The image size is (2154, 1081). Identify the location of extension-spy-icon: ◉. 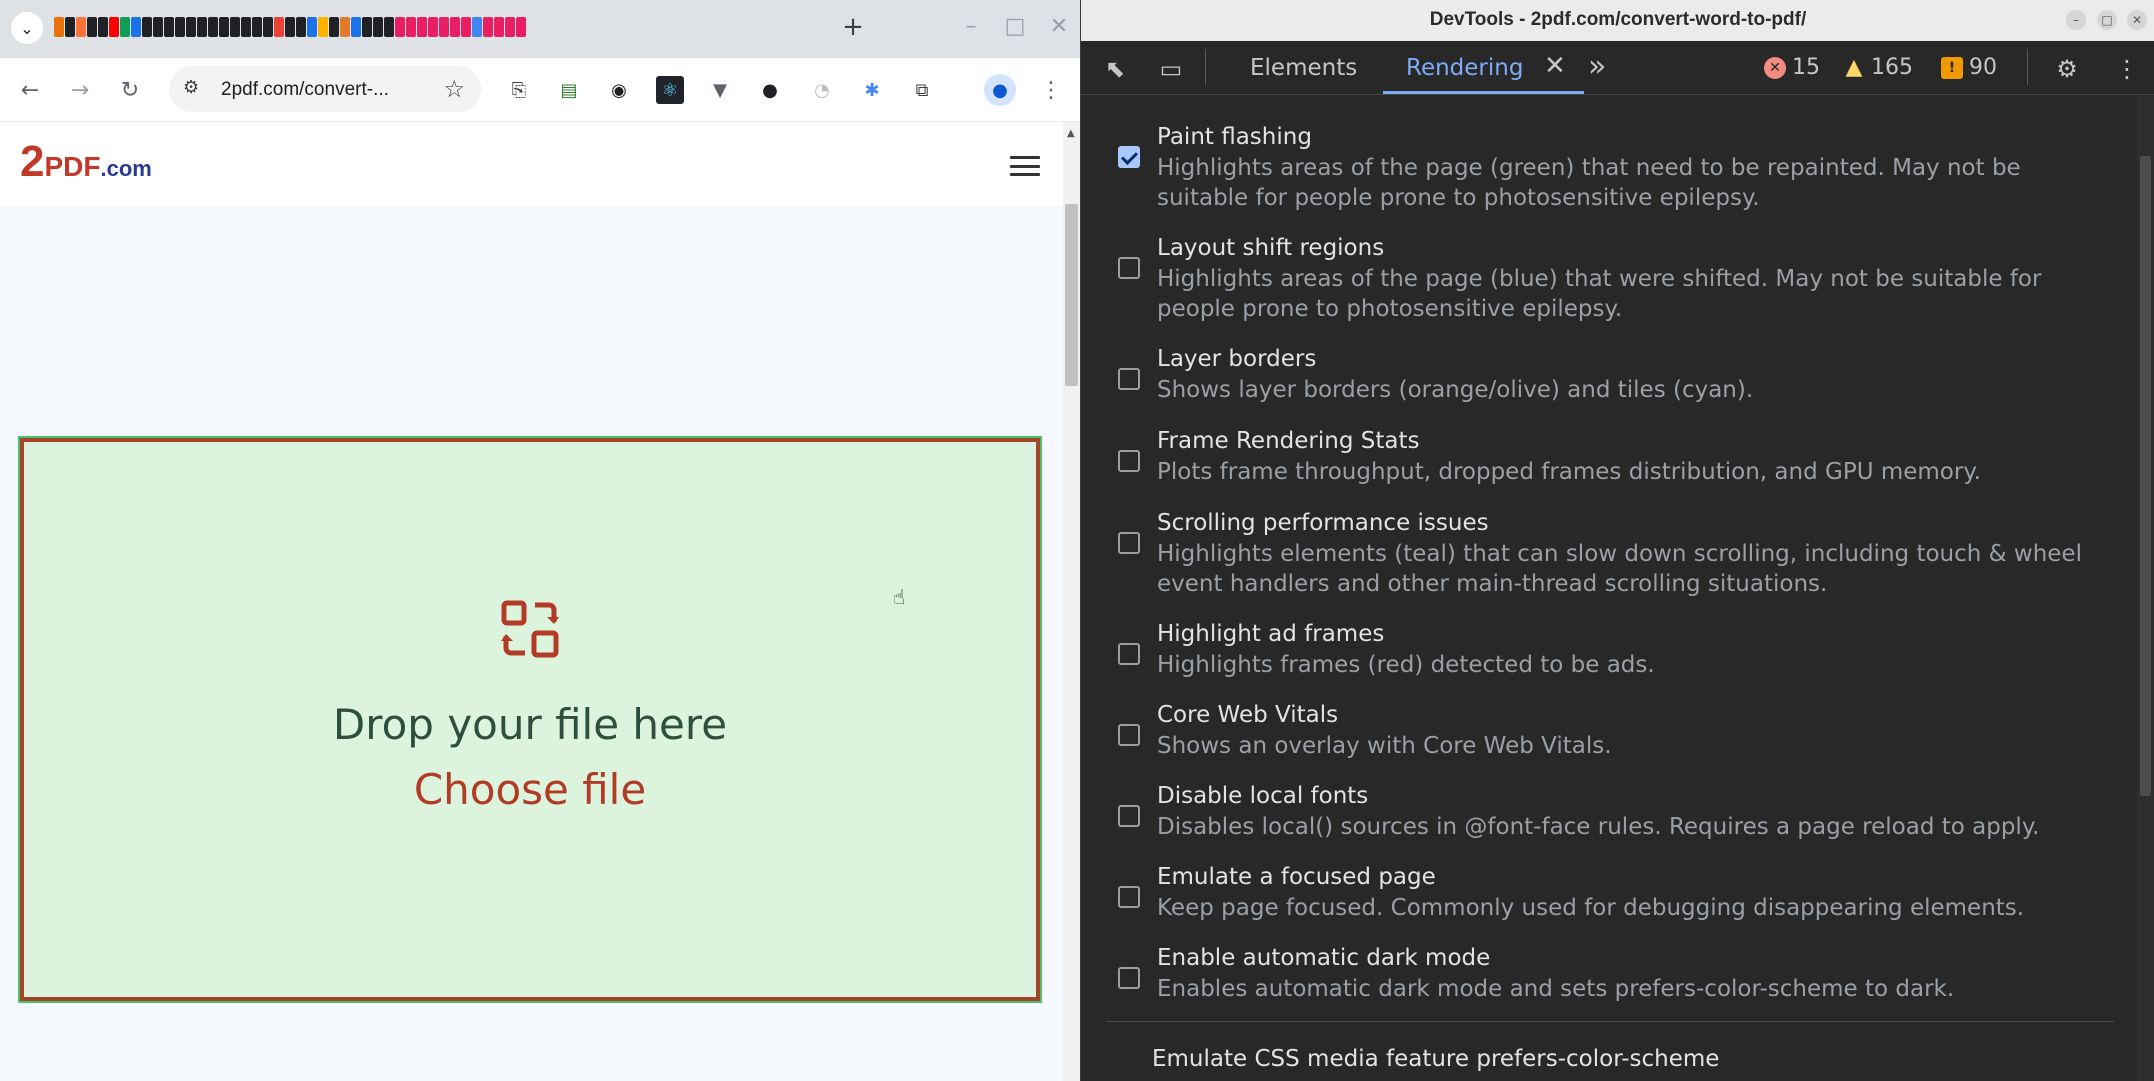
(619, 90).